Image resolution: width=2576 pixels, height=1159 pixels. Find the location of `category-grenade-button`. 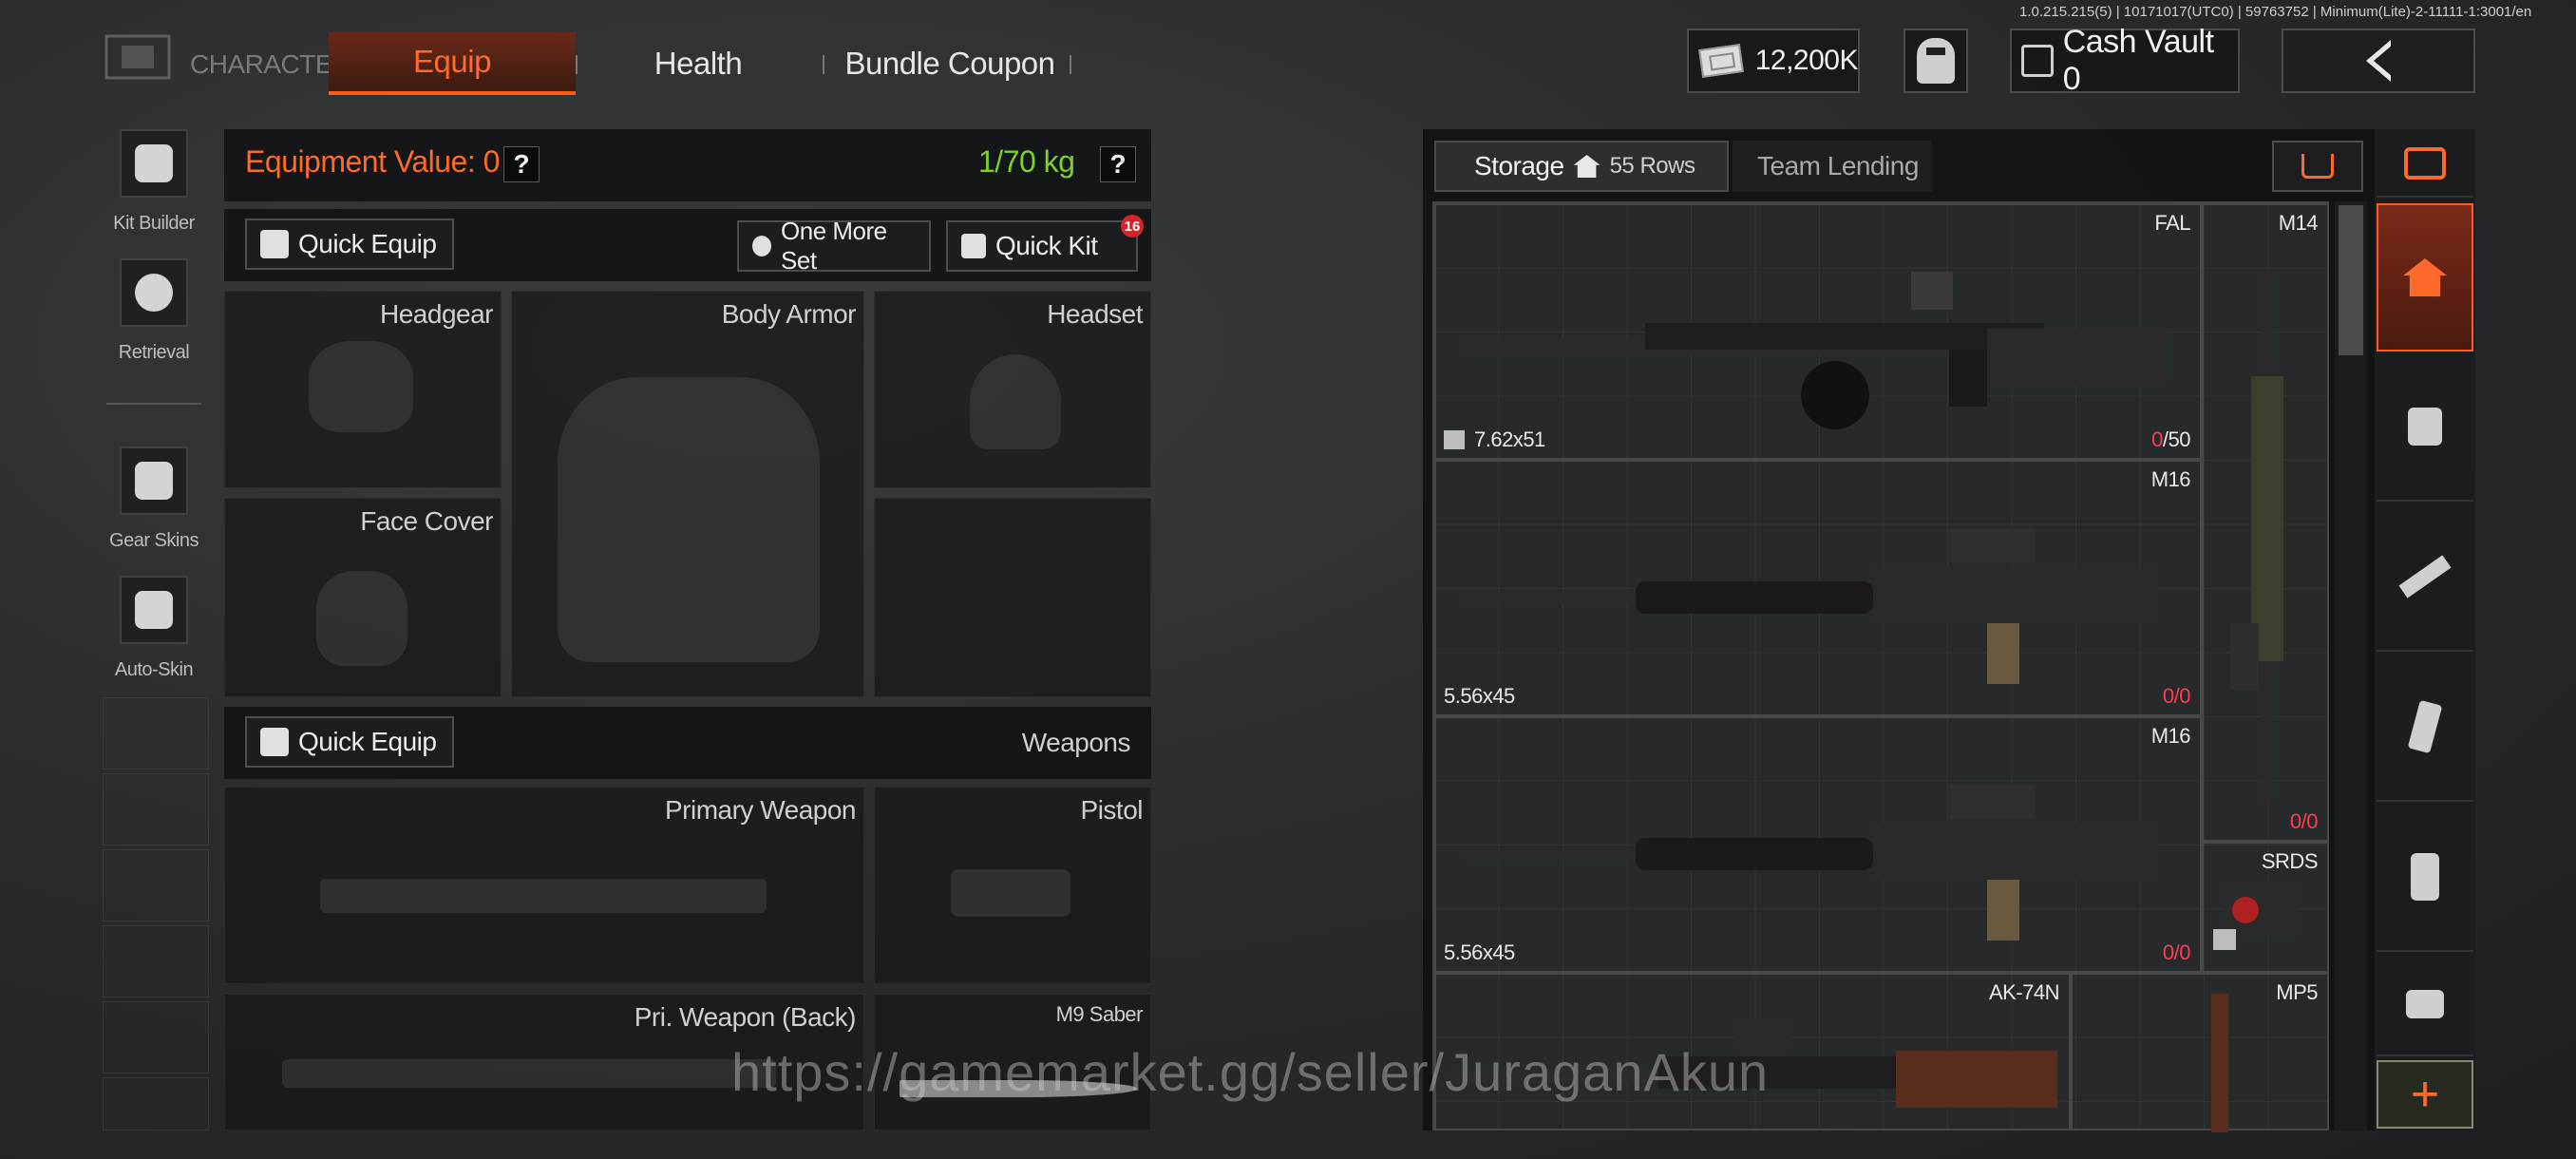

category-grenade-button is located at coordinates (2425, 878).